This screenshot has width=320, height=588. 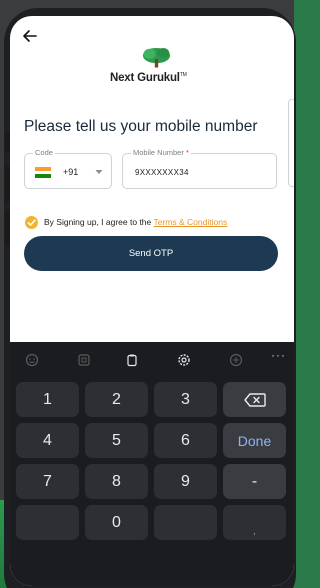 I want to click on arrow-left-icon, so click(x=30, y=36).